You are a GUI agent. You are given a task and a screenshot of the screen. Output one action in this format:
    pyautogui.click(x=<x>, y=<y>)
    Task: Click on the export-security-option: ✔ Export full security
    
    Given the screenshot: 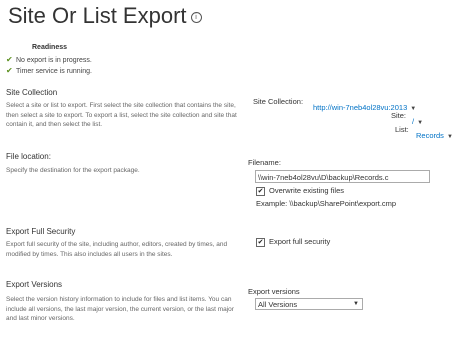 What is the action you would take?
    pyautogui.click(x=293, y=242)
    